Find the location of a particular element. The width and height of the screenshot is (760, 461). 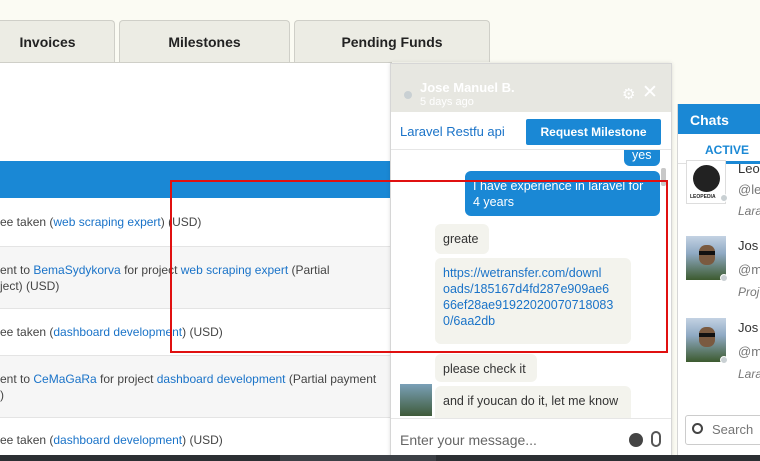

message-outgoing: I have experience in laravel for 4 years is located at coordinates (562, 193).